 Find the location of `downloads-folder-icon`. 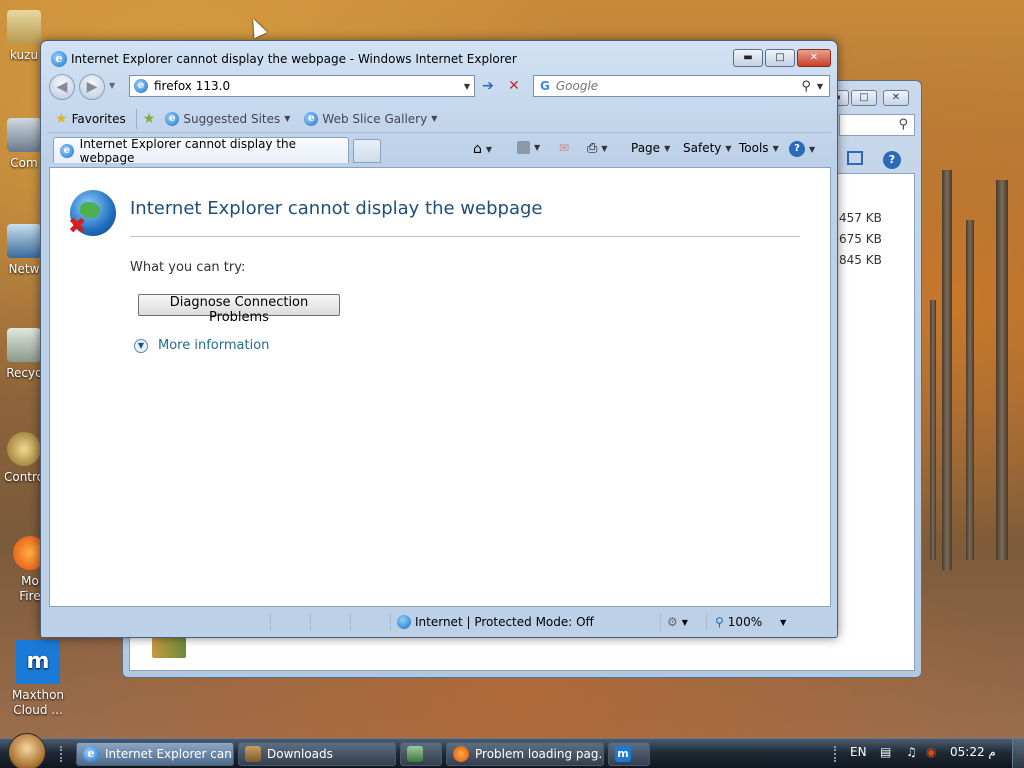

downloads-folder-icon is located at coordinates (253, 754).